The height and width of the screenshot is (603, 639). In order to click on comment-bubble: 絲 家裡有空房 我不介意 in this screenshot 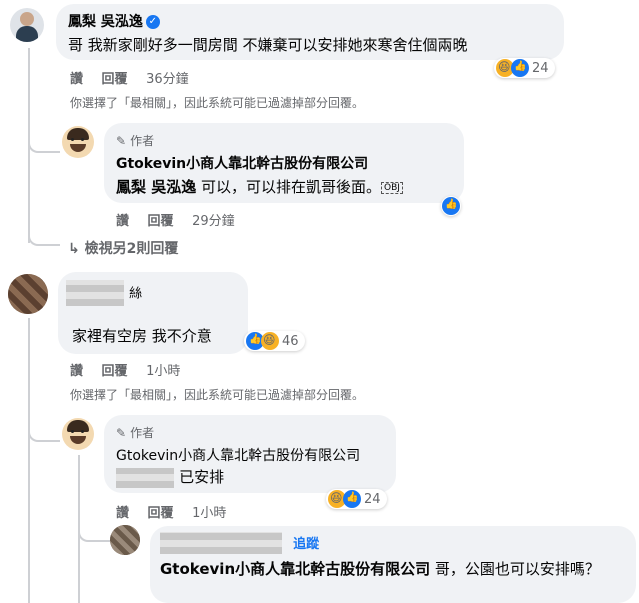, I will do `click(153, 313)`.